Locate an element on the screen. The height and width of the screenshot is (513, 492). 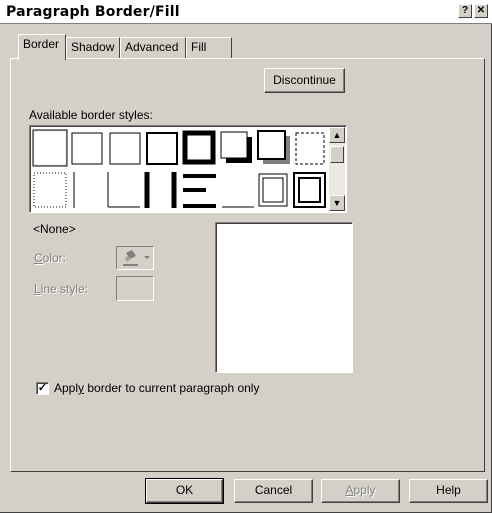
help-icon: ? is located at coordinates (465, 11).